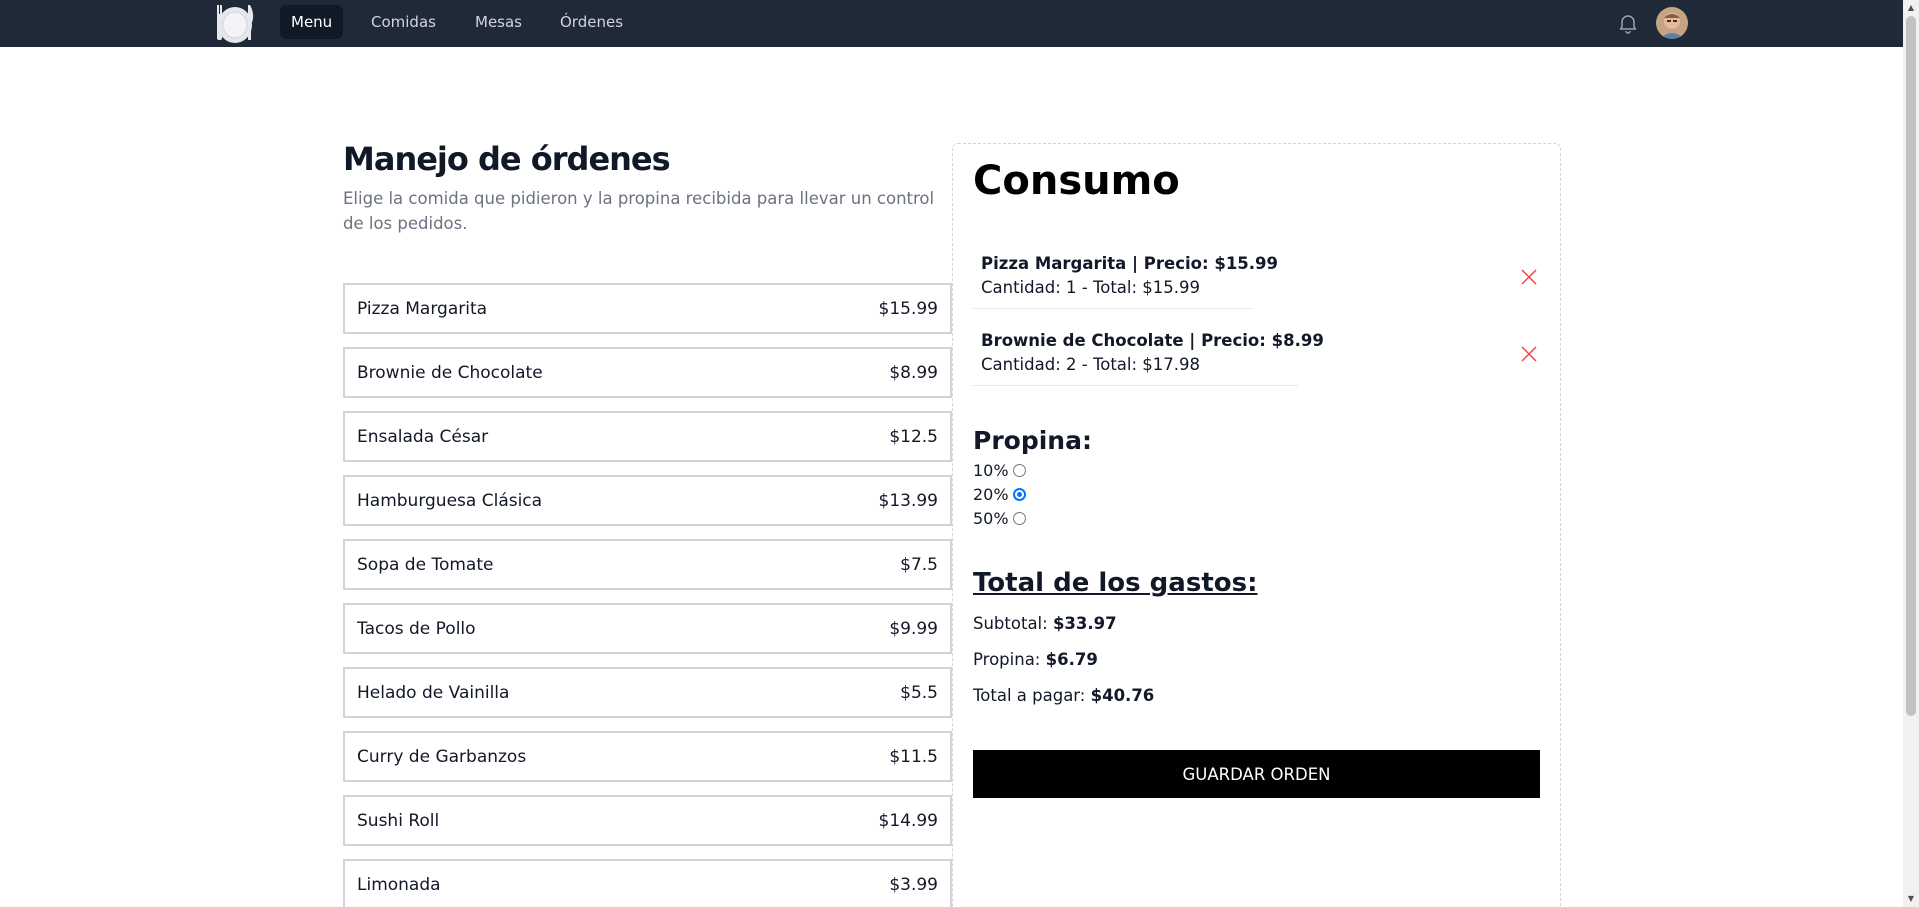 This screenshot has width=1919, height=907. Describe the element at coordinates (398, 820) in the screenshot. I see `food-name: Sushi Roll` at that location.